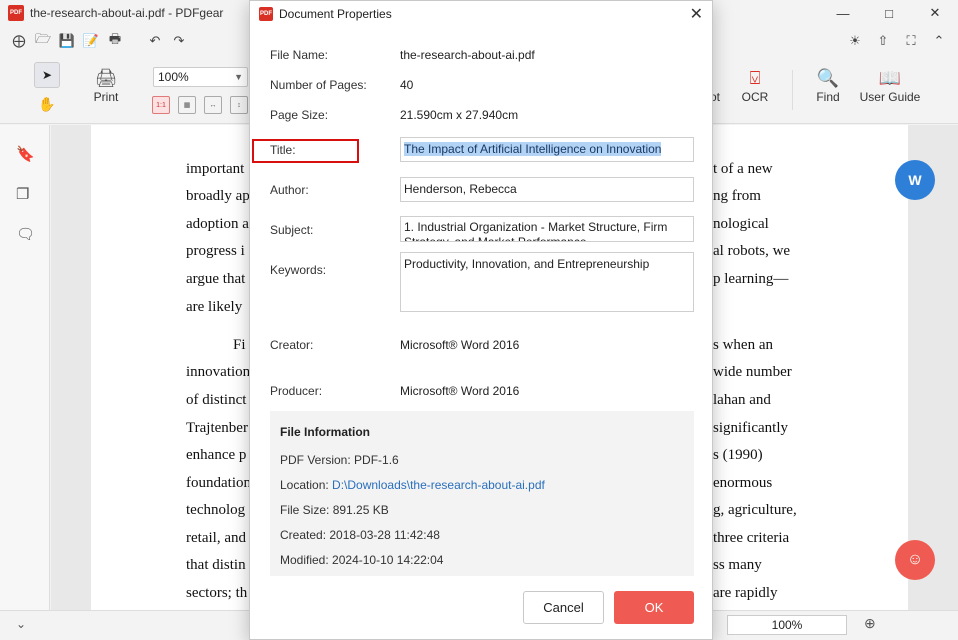 The height and width of the screenshot is (640, 958). I want to click on document-text-right: s (1990), so click(738, 455).